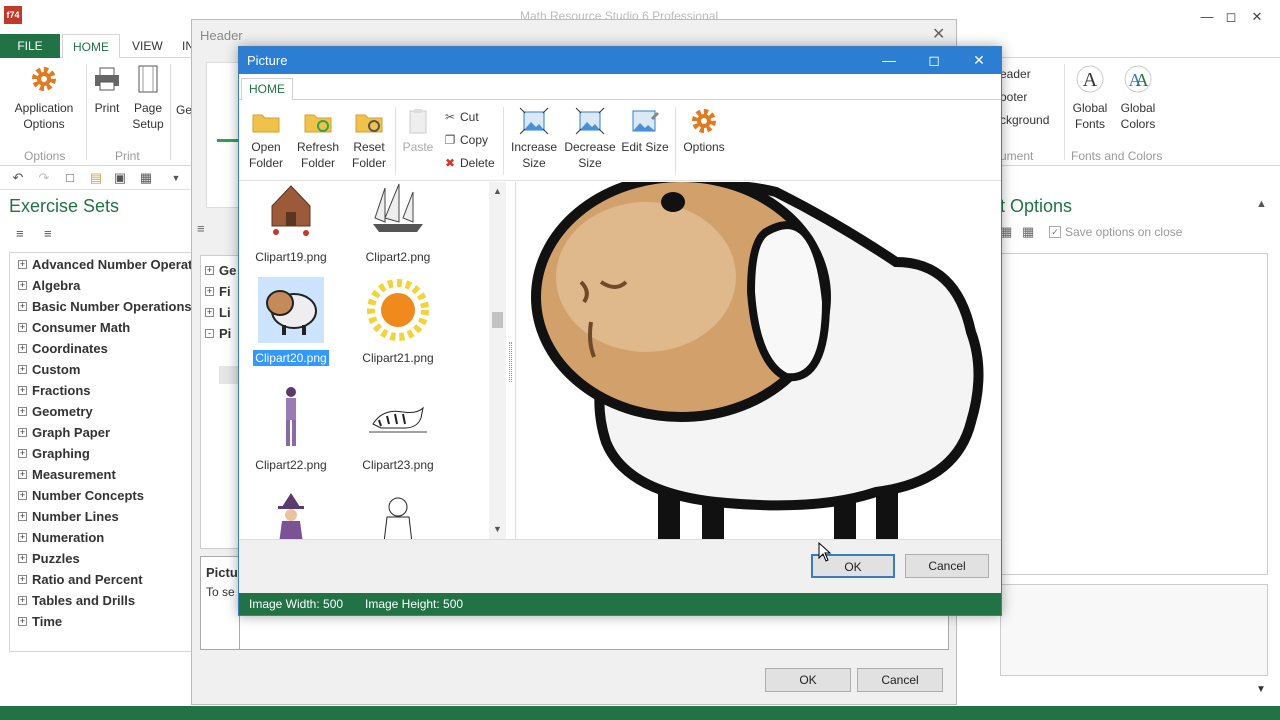  Describe the element at coordinates (18, 178) in the screenshot. I see `undo-icon: ↶` at that location.